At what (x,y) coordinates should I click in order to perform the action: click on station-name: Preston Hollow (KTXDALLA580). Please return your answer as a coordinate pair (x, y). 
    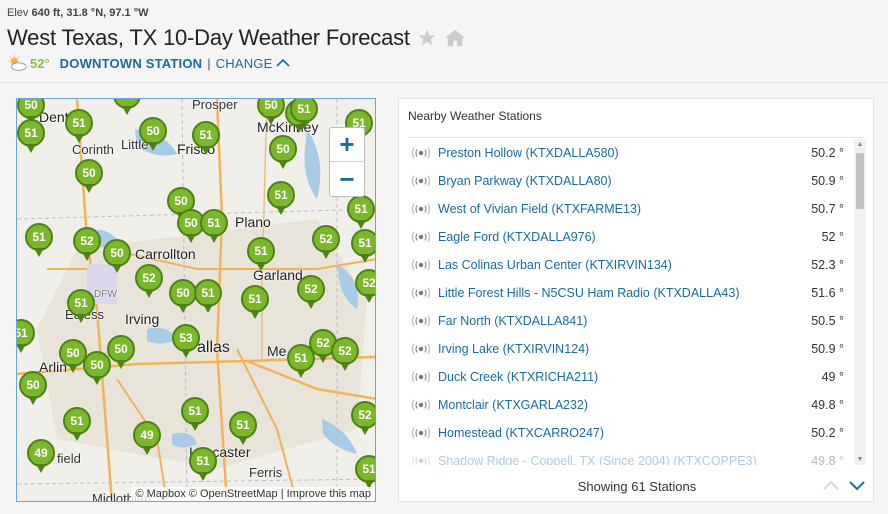
    Looking at the image, I should click on (614, 153).